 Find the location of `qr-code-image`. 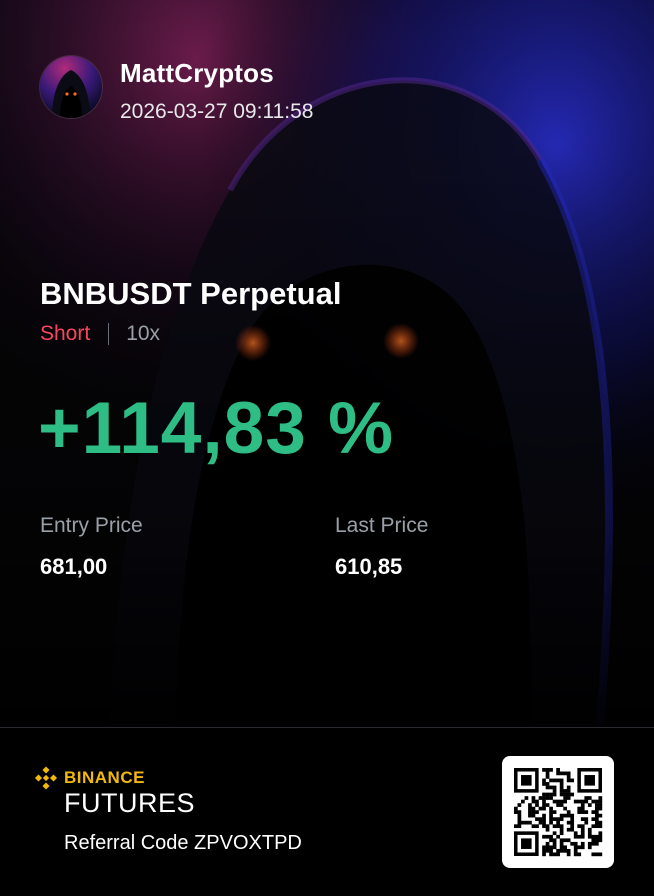

qr-code-image is located at coordinates (558, 812).